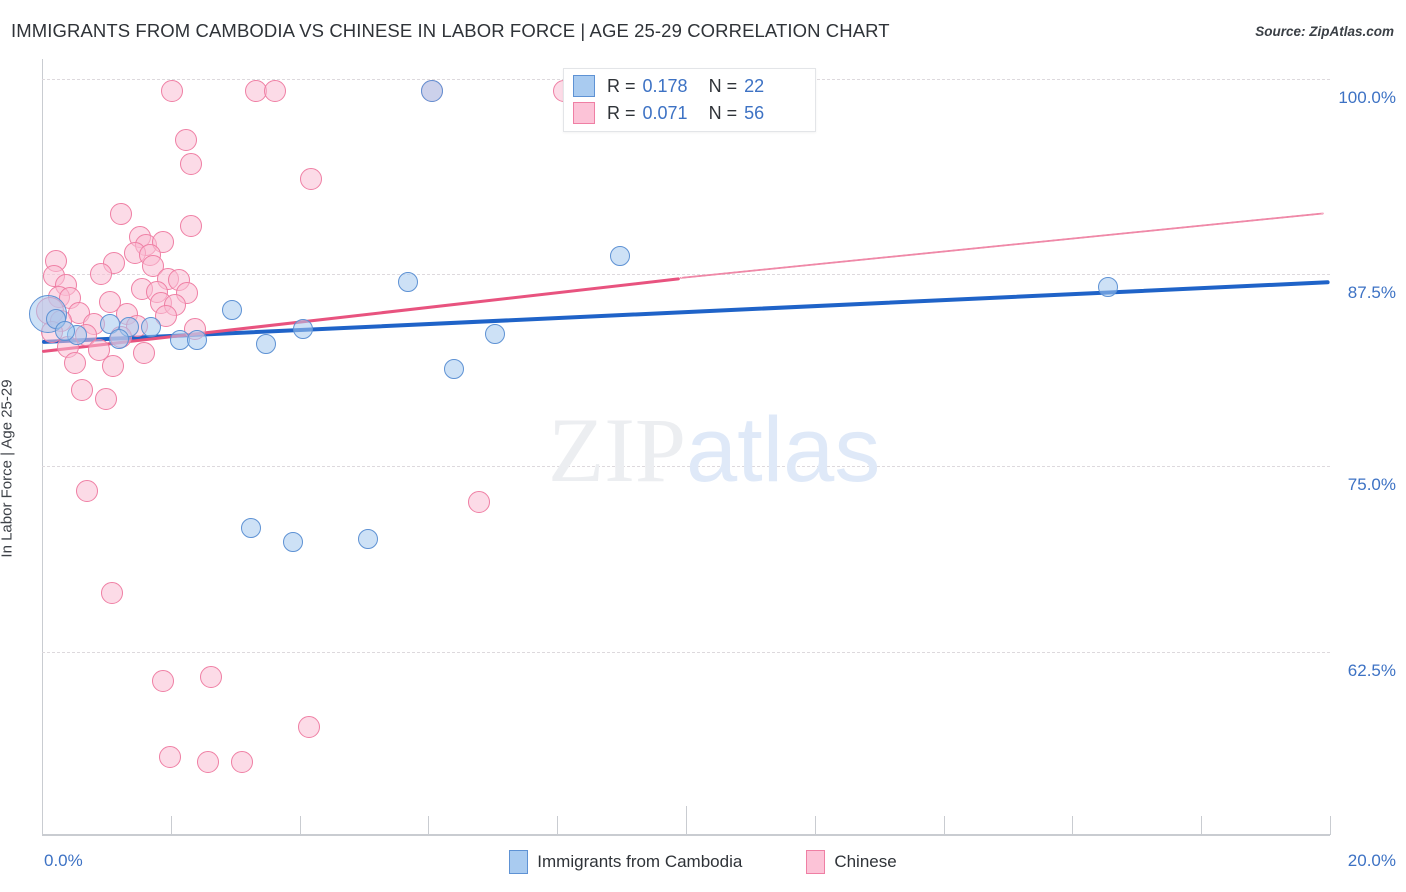  What do you see at coordinates (8, 468) in the screenshot?
I see `y-axis-title: In Labor Force | Age 25-29` at bounding box center [8, 468].